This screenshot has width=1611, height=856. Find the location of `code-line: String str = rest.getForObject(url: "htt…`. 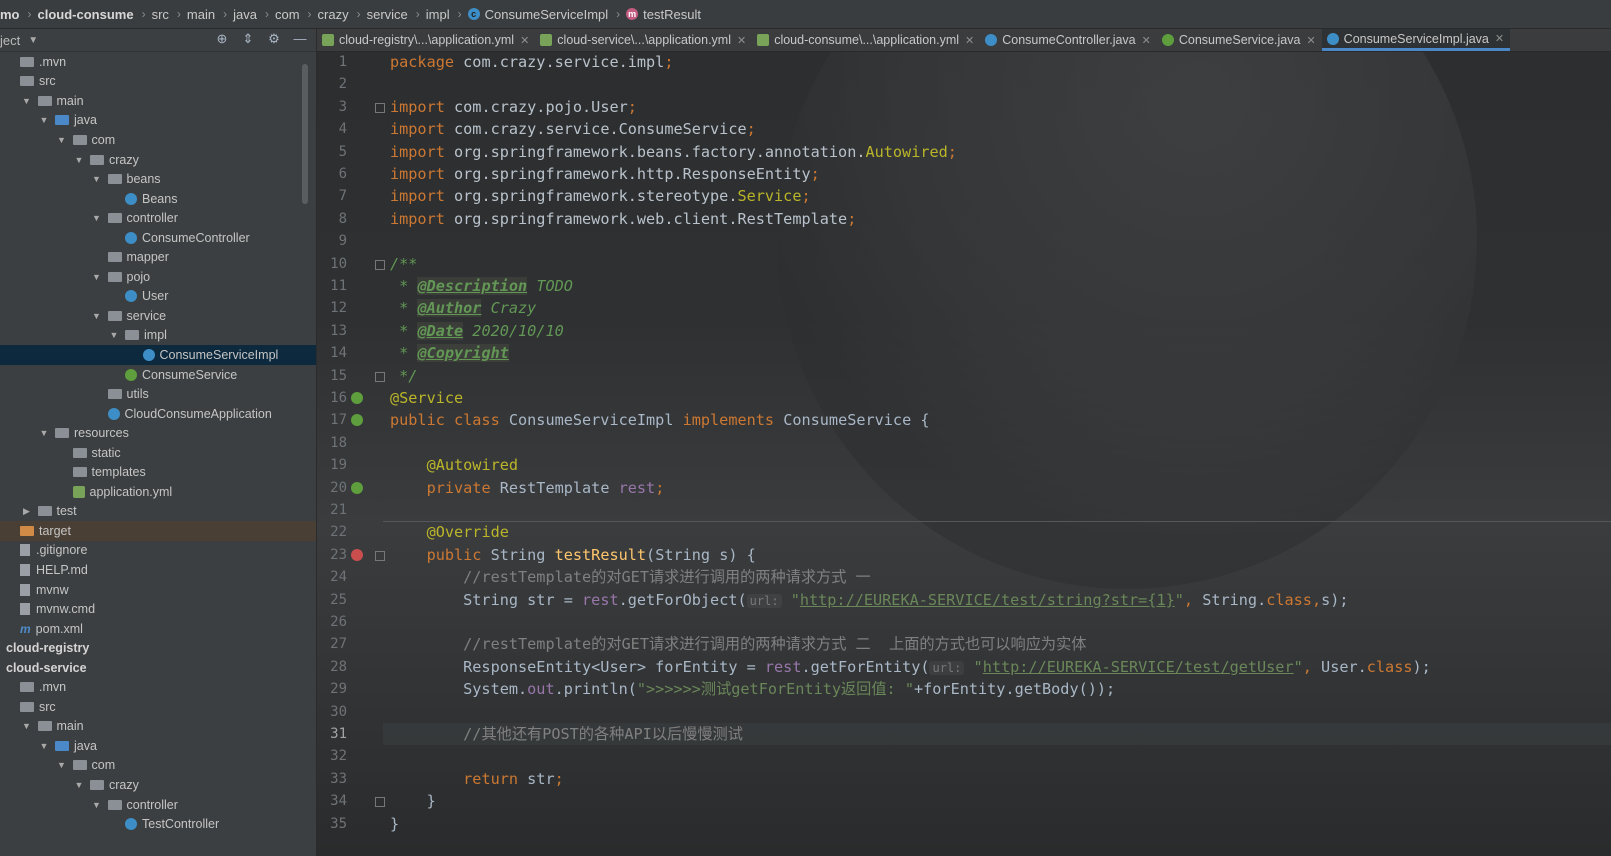

code-line: String str = rest.getForObject(url: "htt… is located at coordinates (869, 600).